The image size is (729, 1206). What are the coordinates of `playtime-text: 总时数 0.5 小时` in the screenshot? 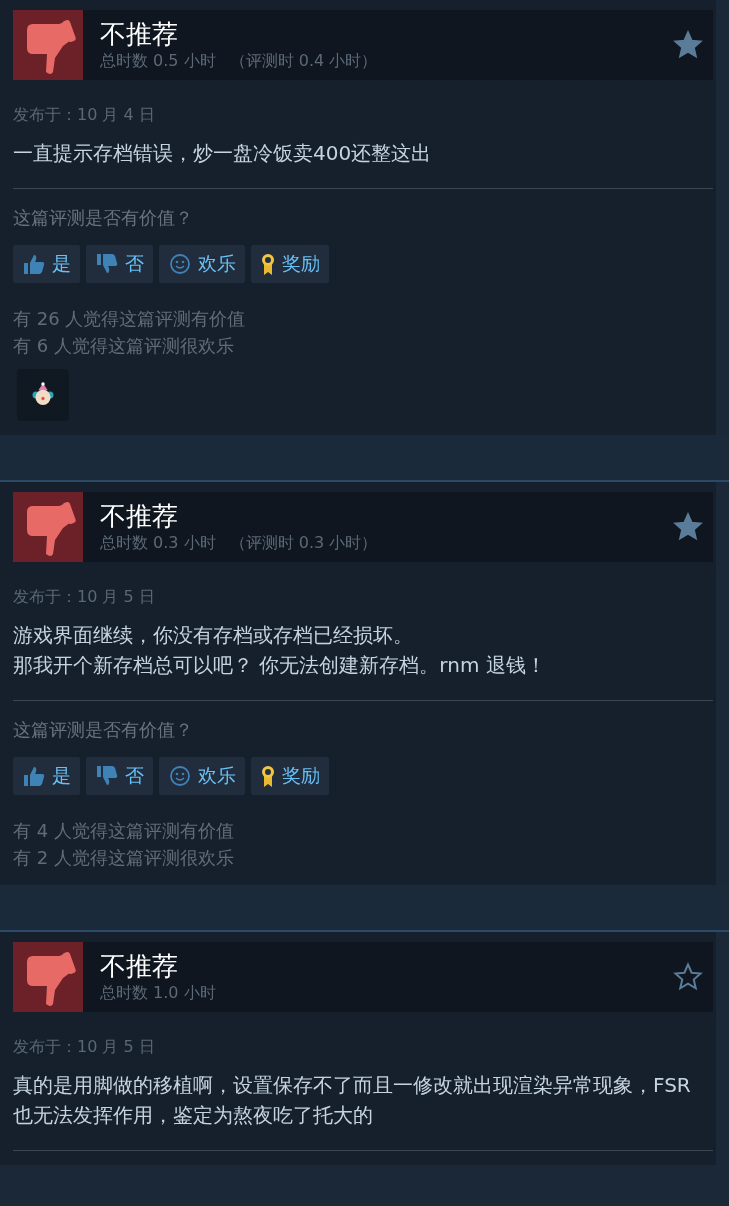 It's located at (158, 61).